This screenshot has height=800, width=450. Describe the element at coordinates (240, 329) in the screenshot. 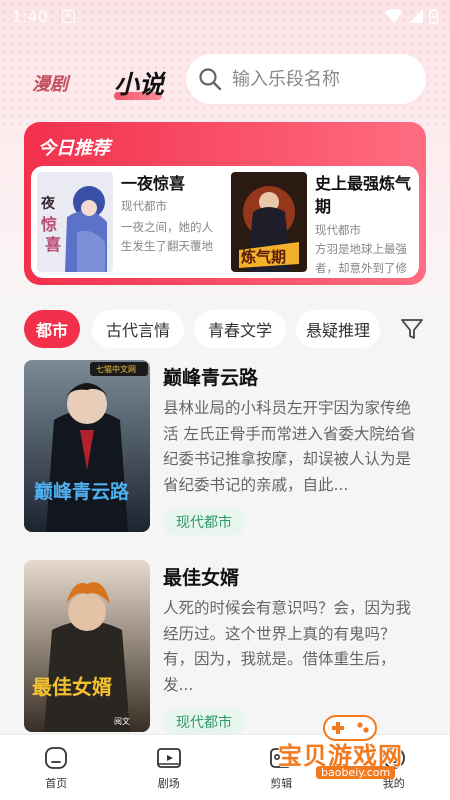

I see `category-tab-youth: 青春文学` at that location.